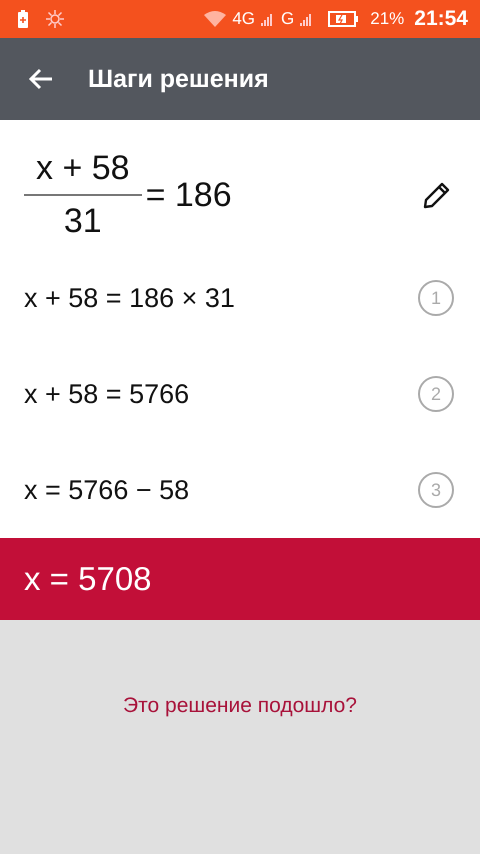 This screenshot has width=480, height=854. What do you see at coordinates (441, 19) in the screenshot?
I see `clock: 21:54` at bounding box center [441, 19].